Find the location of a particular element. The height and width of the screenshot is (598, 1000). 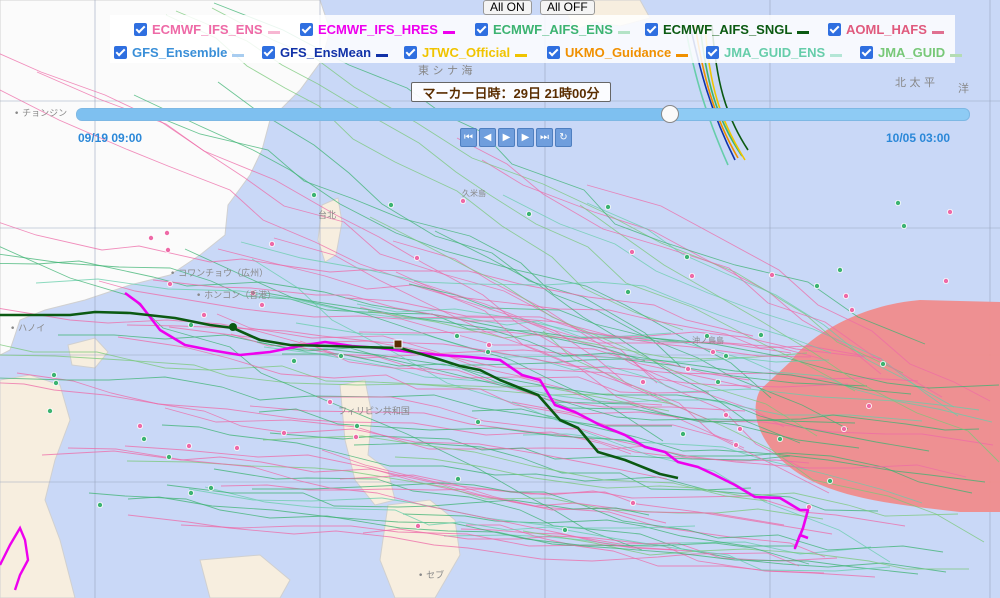

current-position-marker is located at coordinates (398, 344).